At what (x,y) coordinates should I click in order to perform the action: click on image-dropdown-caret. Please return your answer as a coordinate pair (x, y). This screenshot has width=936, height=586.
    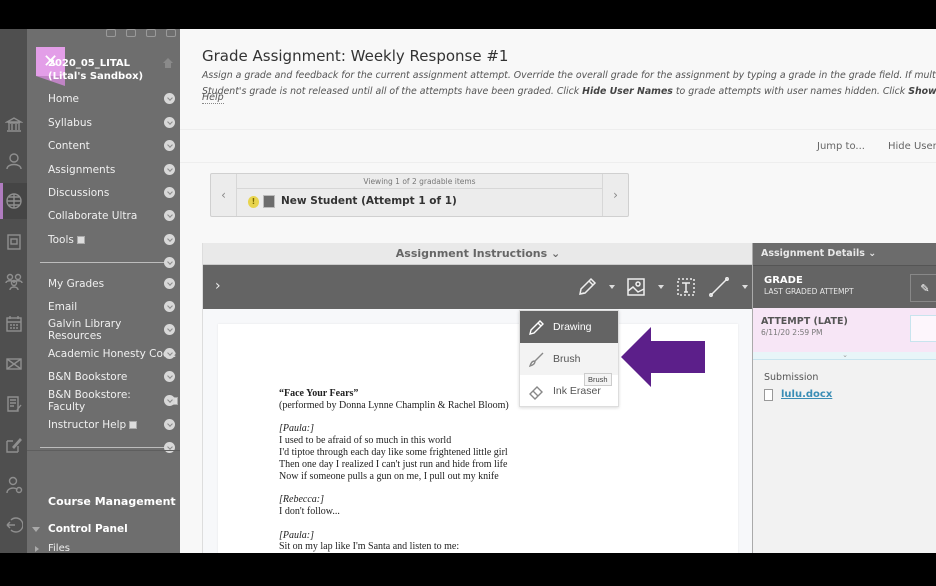
    Looking at the image, I should click on (661, 287).